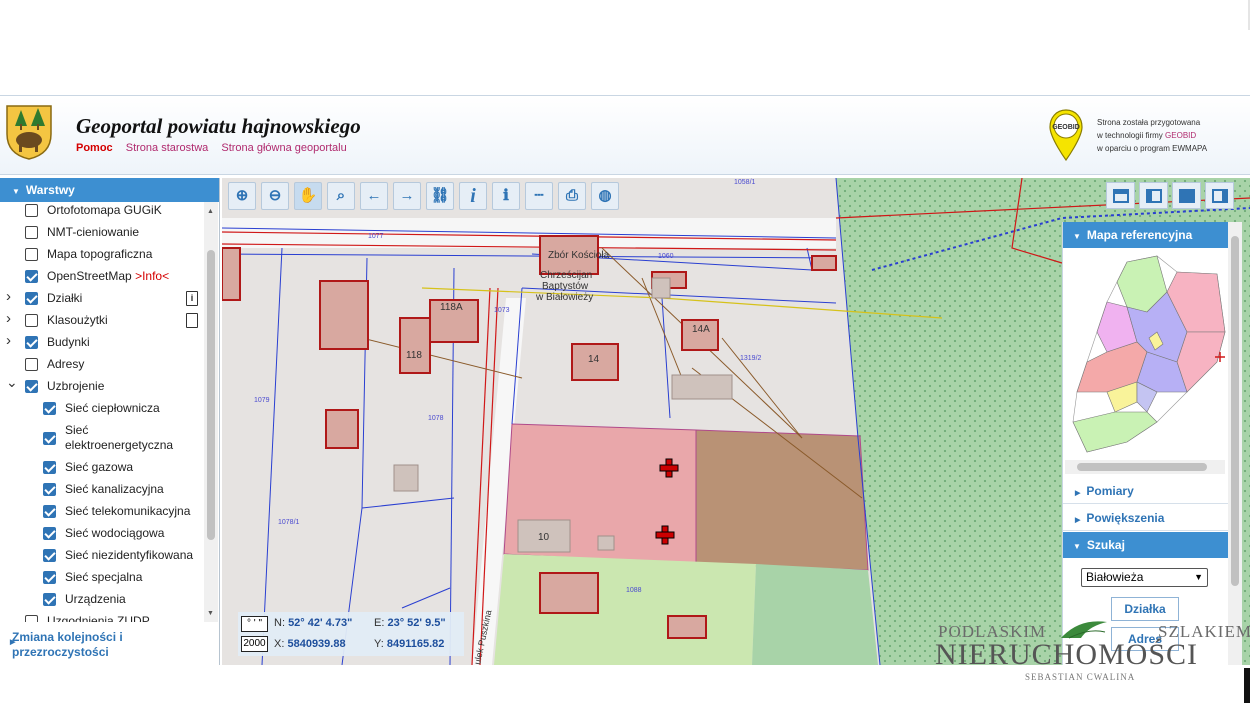 The height and width of the screenshot is (703, 1250). Describe the element at coordinates (152, 276) in the screenshot. I see `layer-info-link: >Info<` at that location.